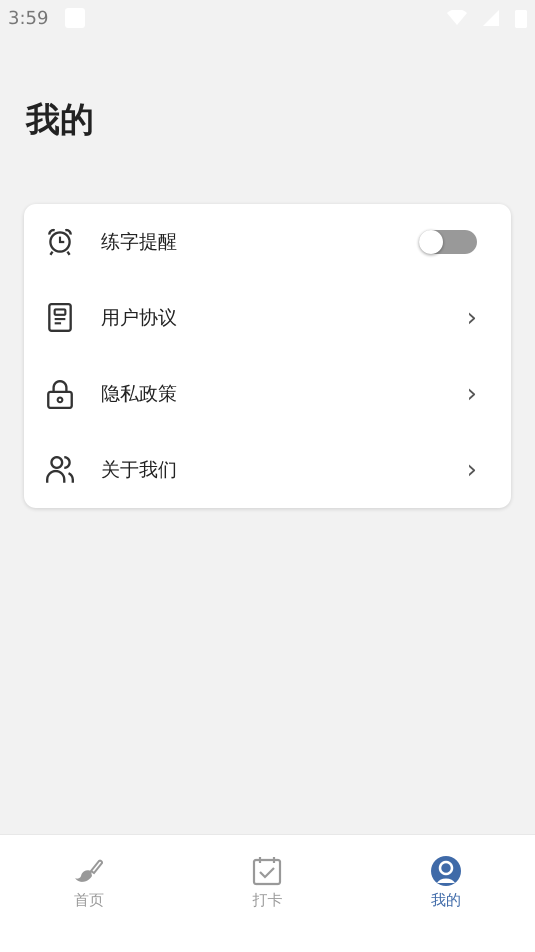 This screenshot has height=952, width=535. I want to click on profile-icon, so click(446, 871).